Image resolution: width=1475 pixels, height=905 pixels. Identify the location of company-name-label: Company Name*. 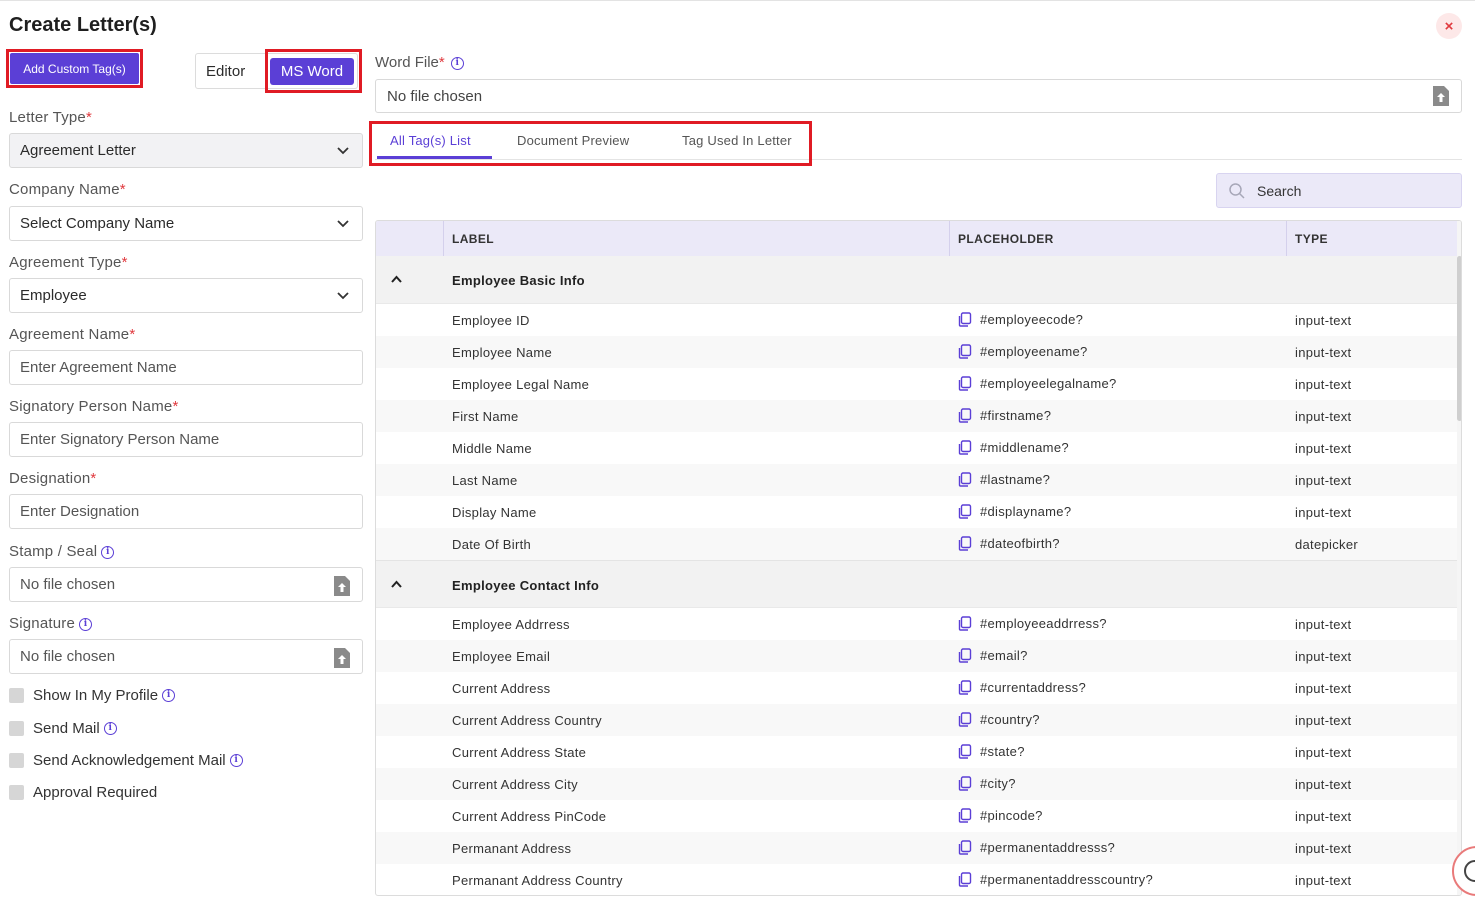
(67, 189).